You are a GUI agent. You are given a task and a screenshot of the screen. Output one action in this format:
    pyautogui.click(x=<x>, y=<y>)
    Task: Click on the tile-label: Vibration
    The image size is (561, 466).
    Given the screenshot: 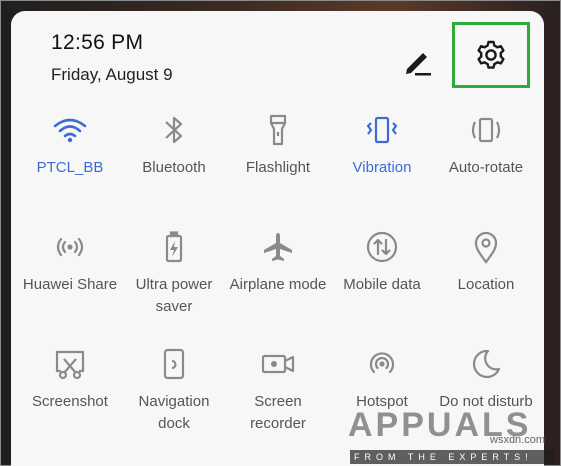 What is the action you would take?
    pyautogui.click(x=382, y=167)
    